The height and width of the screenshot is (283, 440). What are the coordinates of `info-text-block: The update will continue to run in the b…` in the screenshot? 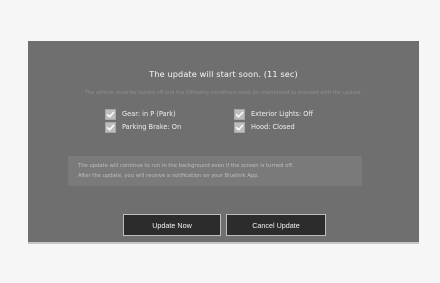 It's located at (216, 171).